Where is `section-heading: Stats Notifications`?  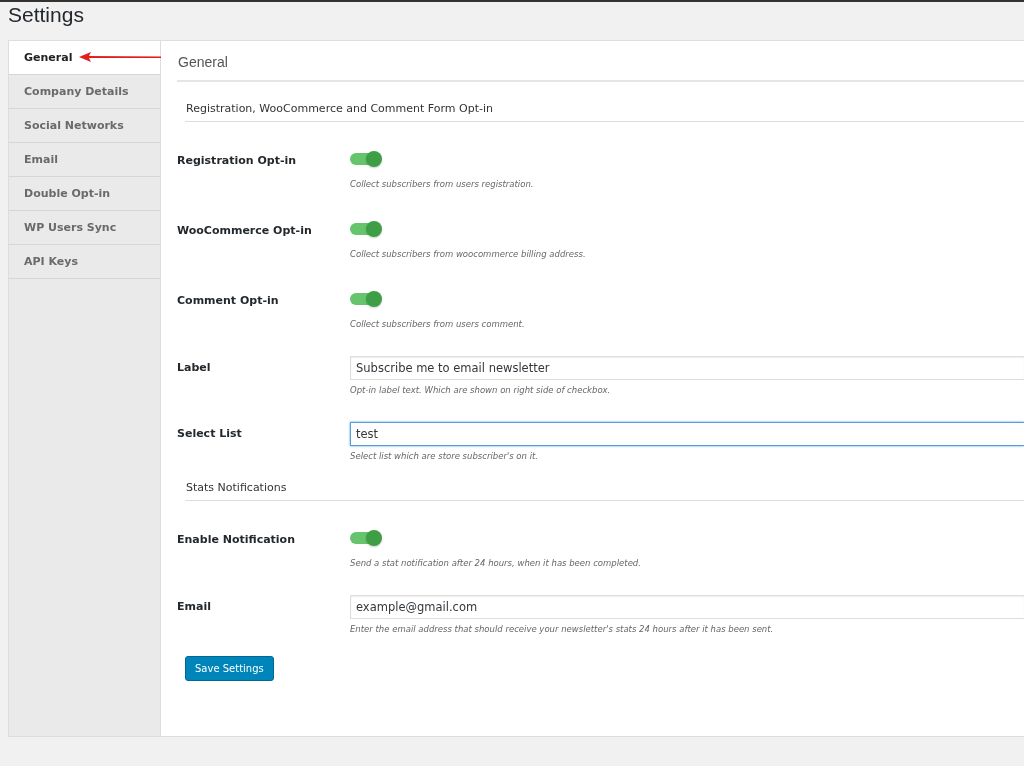 section-heading: Stats Notifications is located at coordinates (604, 481).